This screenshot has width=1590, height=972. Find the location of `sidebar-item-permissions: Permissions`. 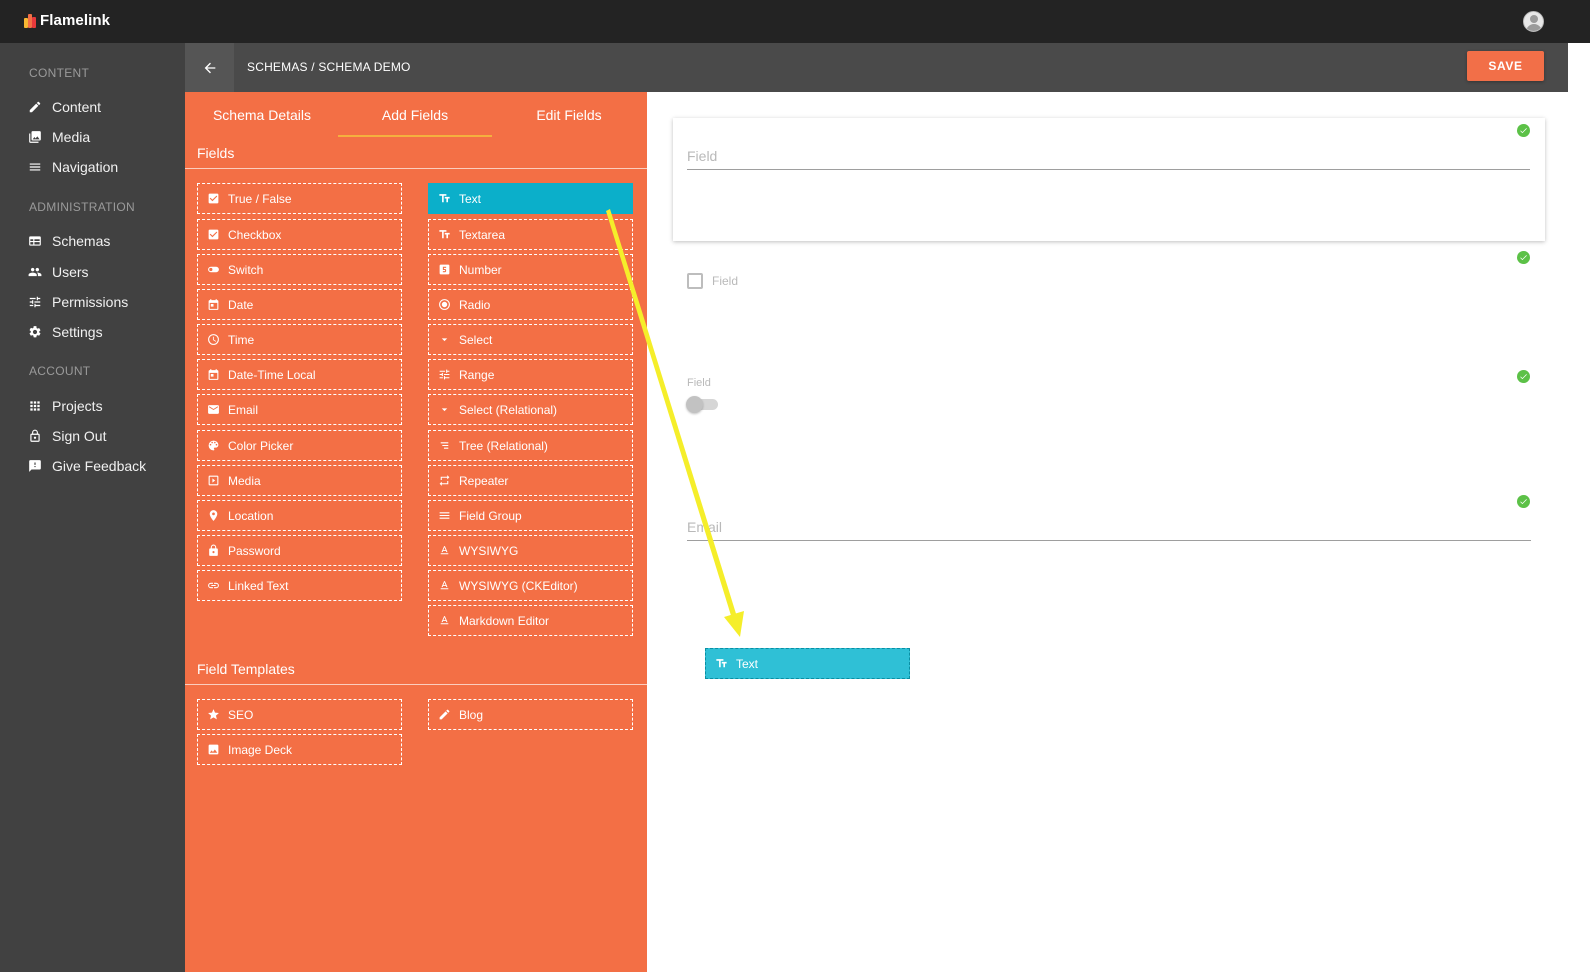

sidebar-item-permissions: Permissions is located at coordinates (78, 302).